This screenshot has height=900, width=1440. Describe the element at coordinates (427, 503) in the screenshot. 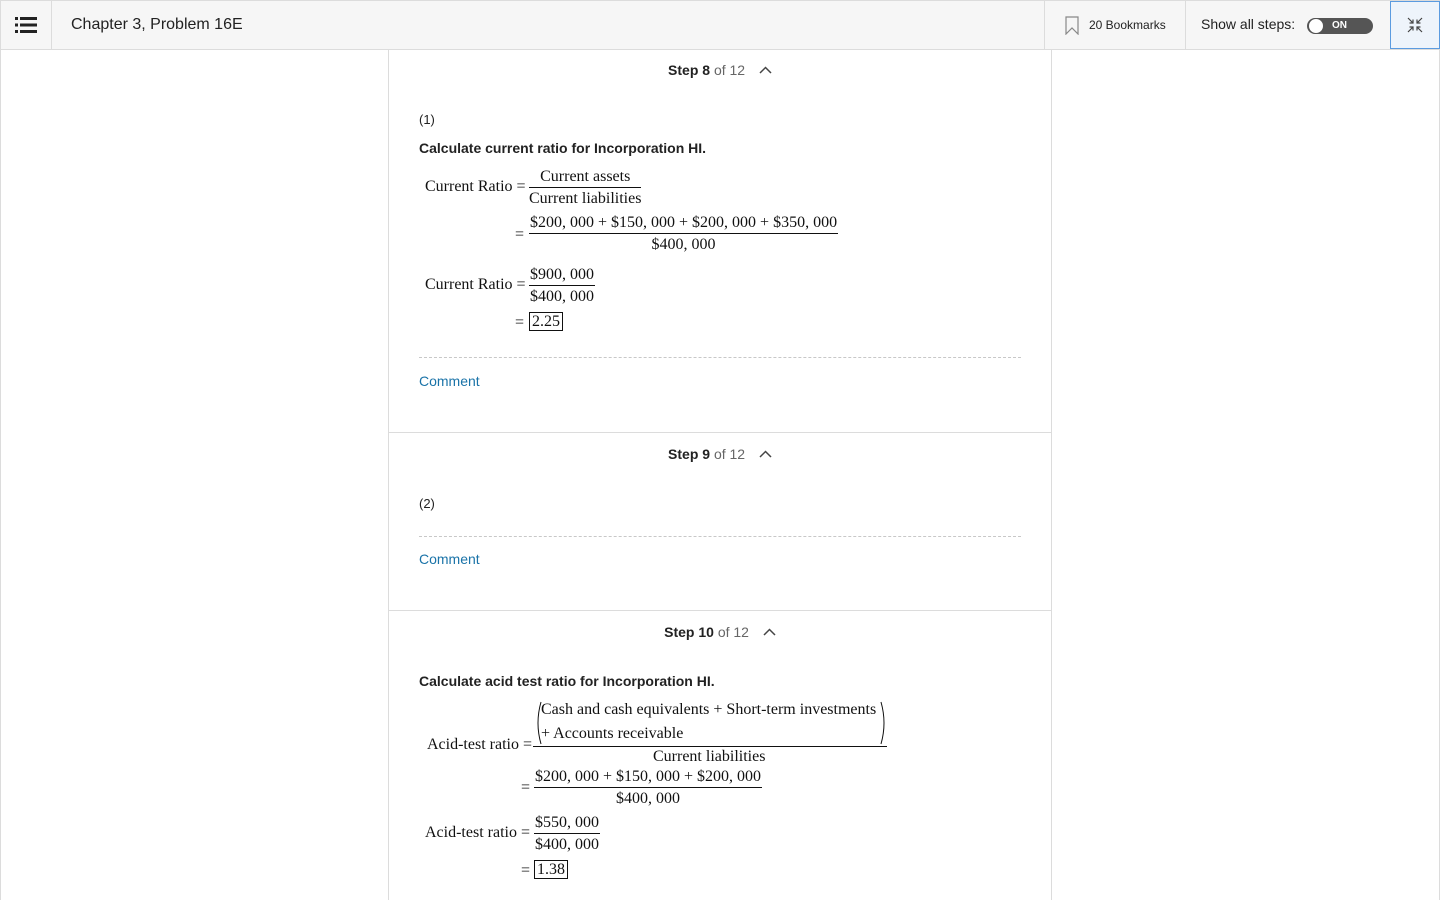

I see `step-9-part: (2)` at that location.